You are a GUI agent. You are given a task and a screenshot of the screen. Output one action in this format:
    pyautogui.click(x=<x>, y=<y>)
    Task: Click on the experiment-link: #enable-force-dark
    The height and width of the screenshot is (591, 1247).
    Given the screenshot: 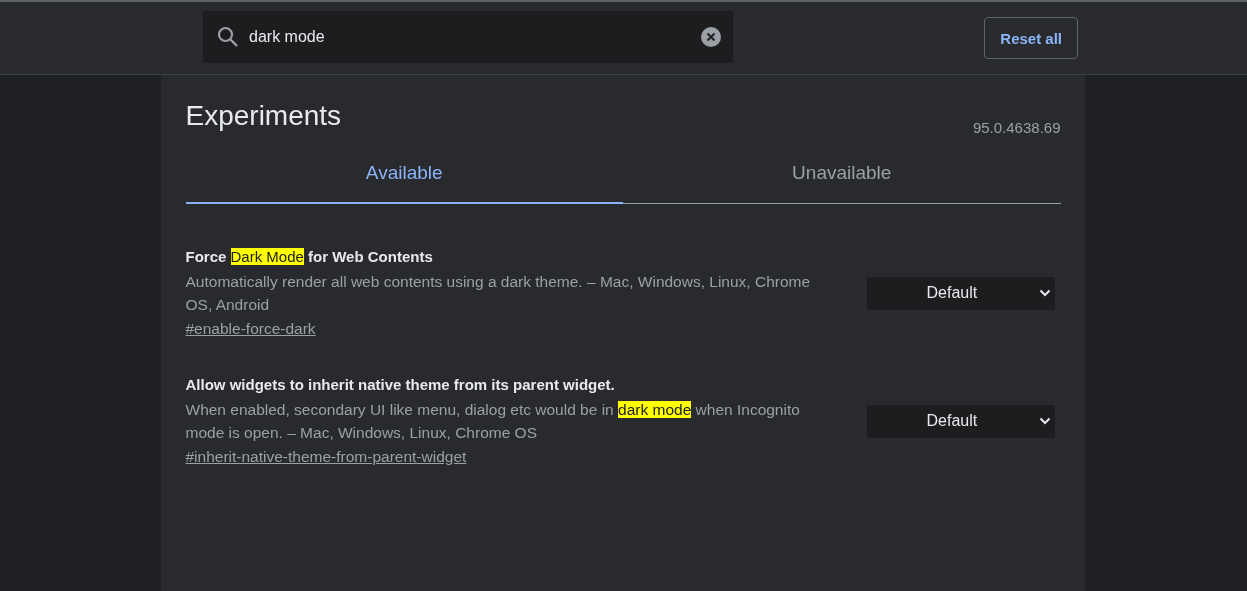 What is the action you would take?
    pyautogui.click(x=250, y=329)
    